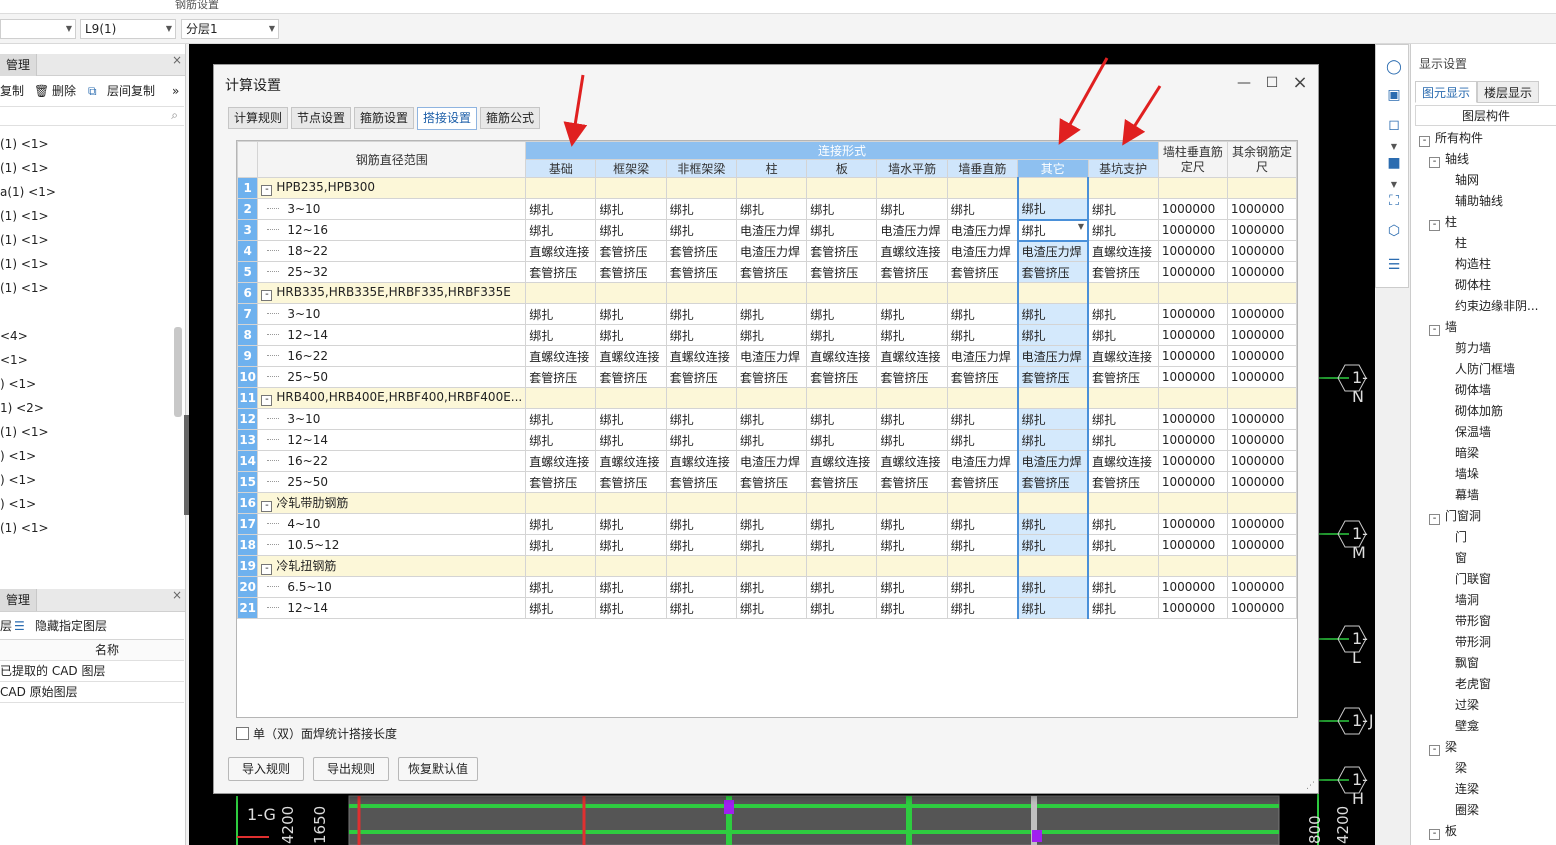  I want to click on display-tree-item: 老虎窗, so click(1473, 684).